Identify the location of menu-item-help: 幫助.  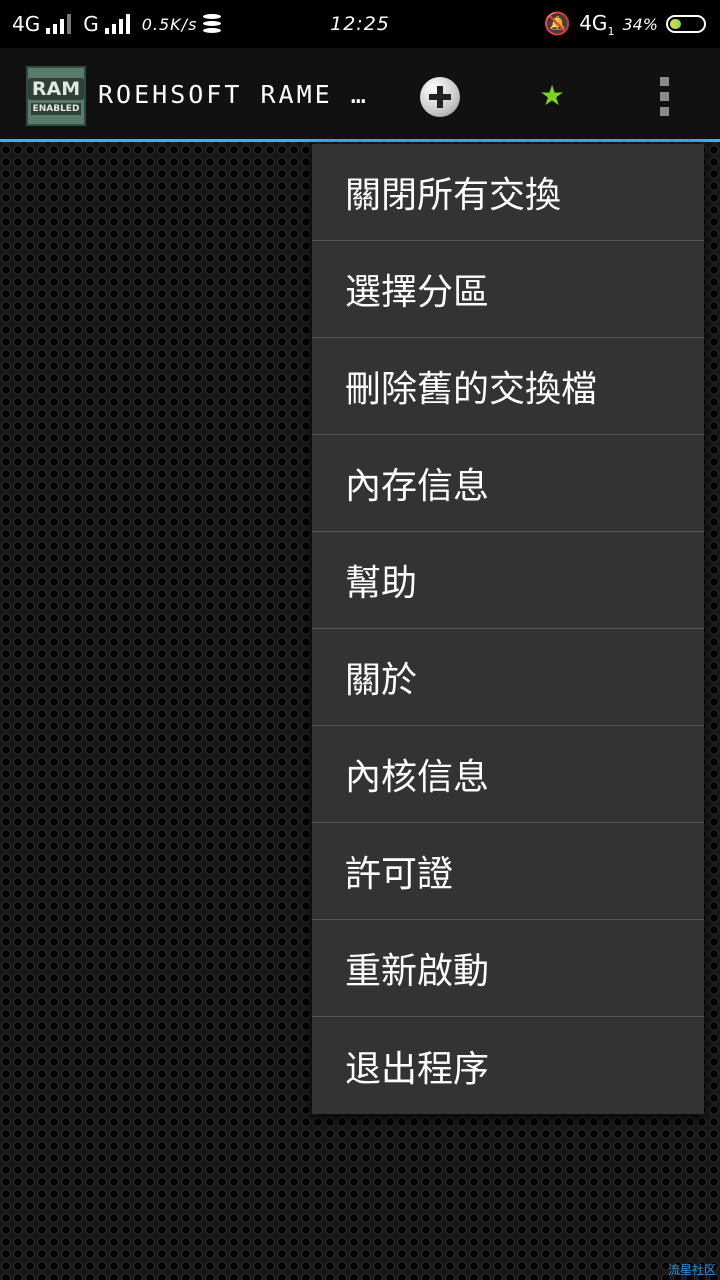
(508, 580).